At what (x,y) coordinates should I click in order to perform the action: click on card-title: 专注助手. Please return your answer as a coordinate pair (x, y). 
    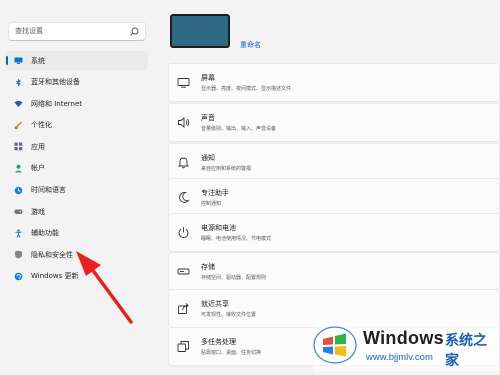
    Looking at the image, I should click on (215, 193).